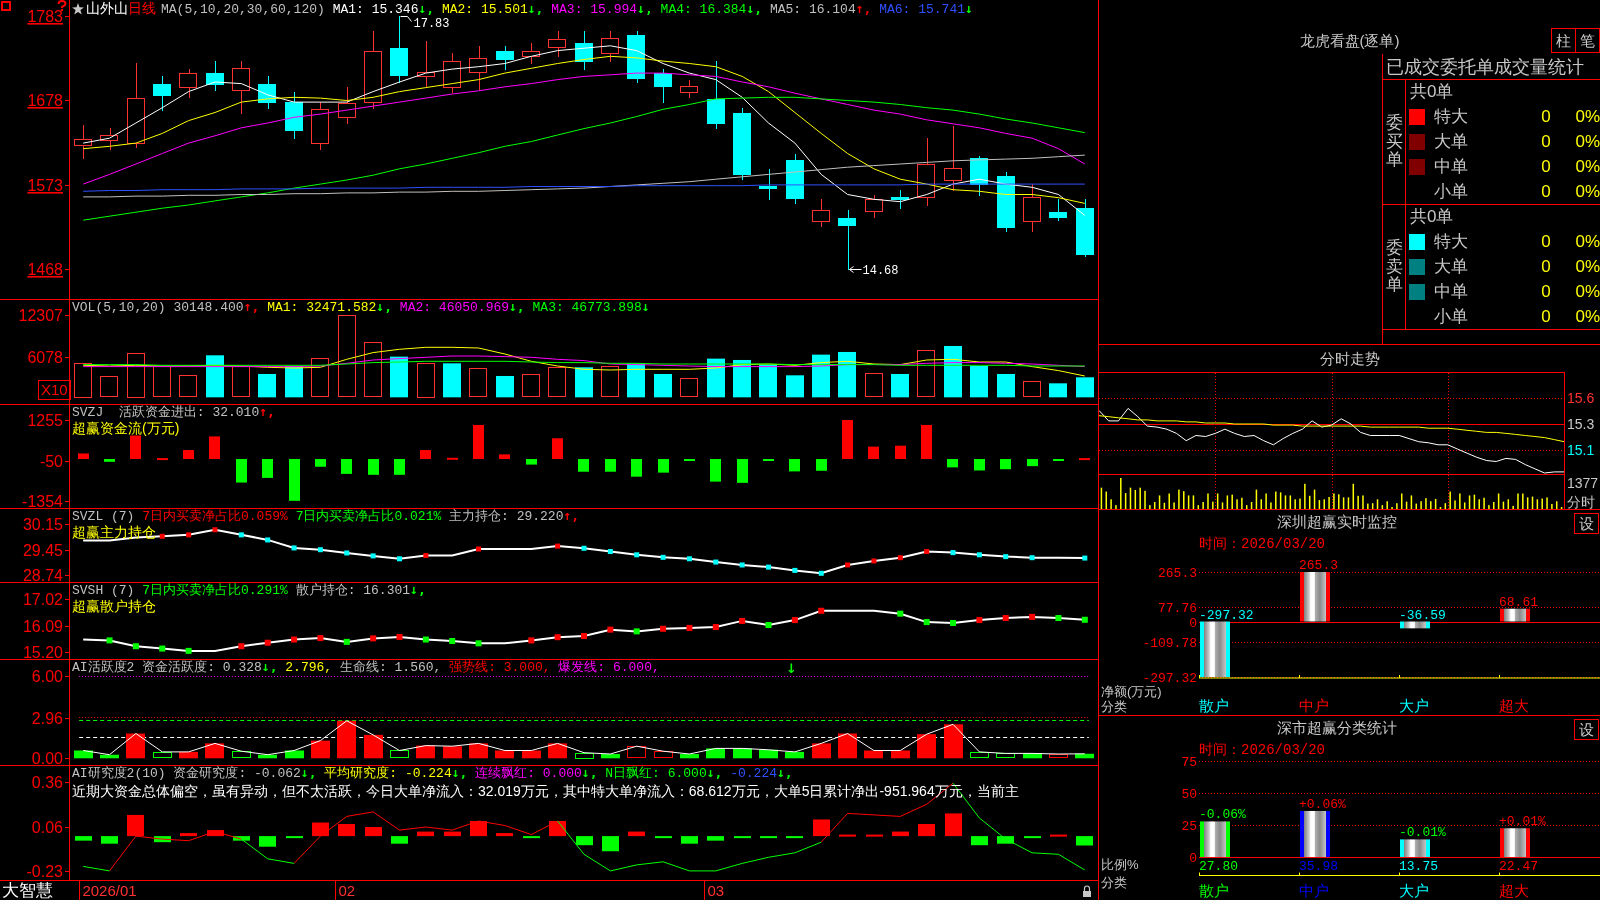  Describe the element at coordinates (1262, 750) in the screenshot. I see `timestamp: 时间：2026/03/20` at that location.